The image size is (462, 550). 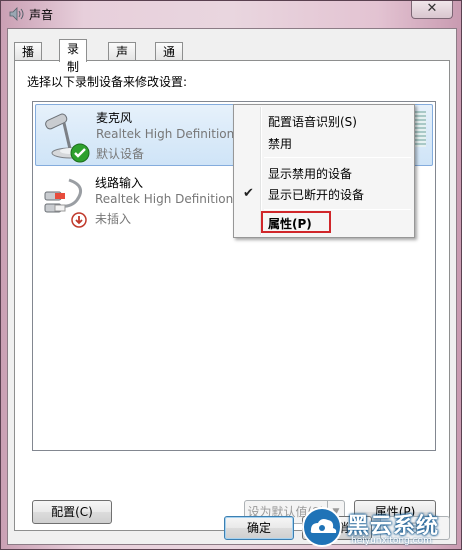 I want to click on tab-communications: 通信, so click(x=169, y=59).